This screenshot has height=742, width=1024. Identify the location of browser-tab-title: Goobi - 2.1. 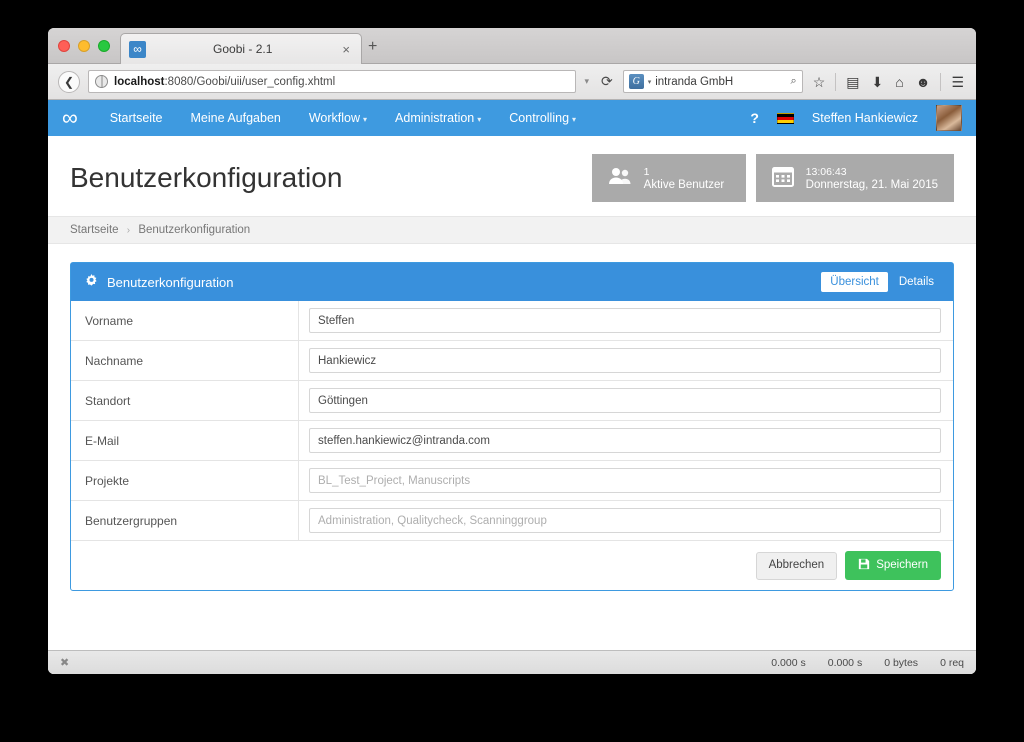
(243, 49).